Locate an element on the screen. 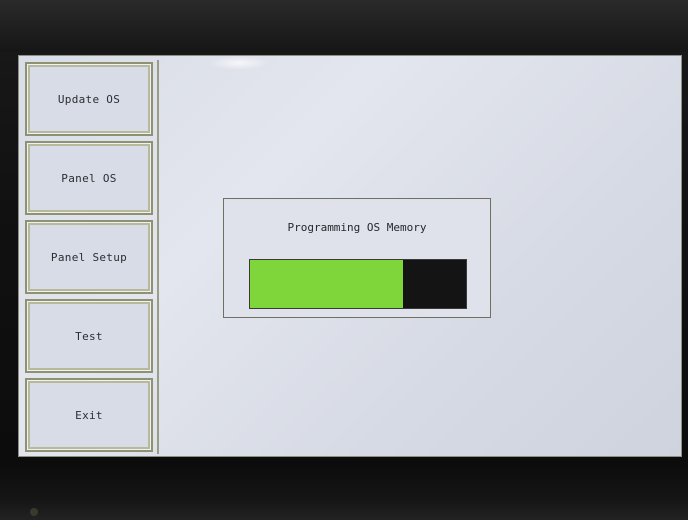 Image resolution: width=688 pixels, height=520 pixels. test-button: Test is located at coordinates (89, 336).